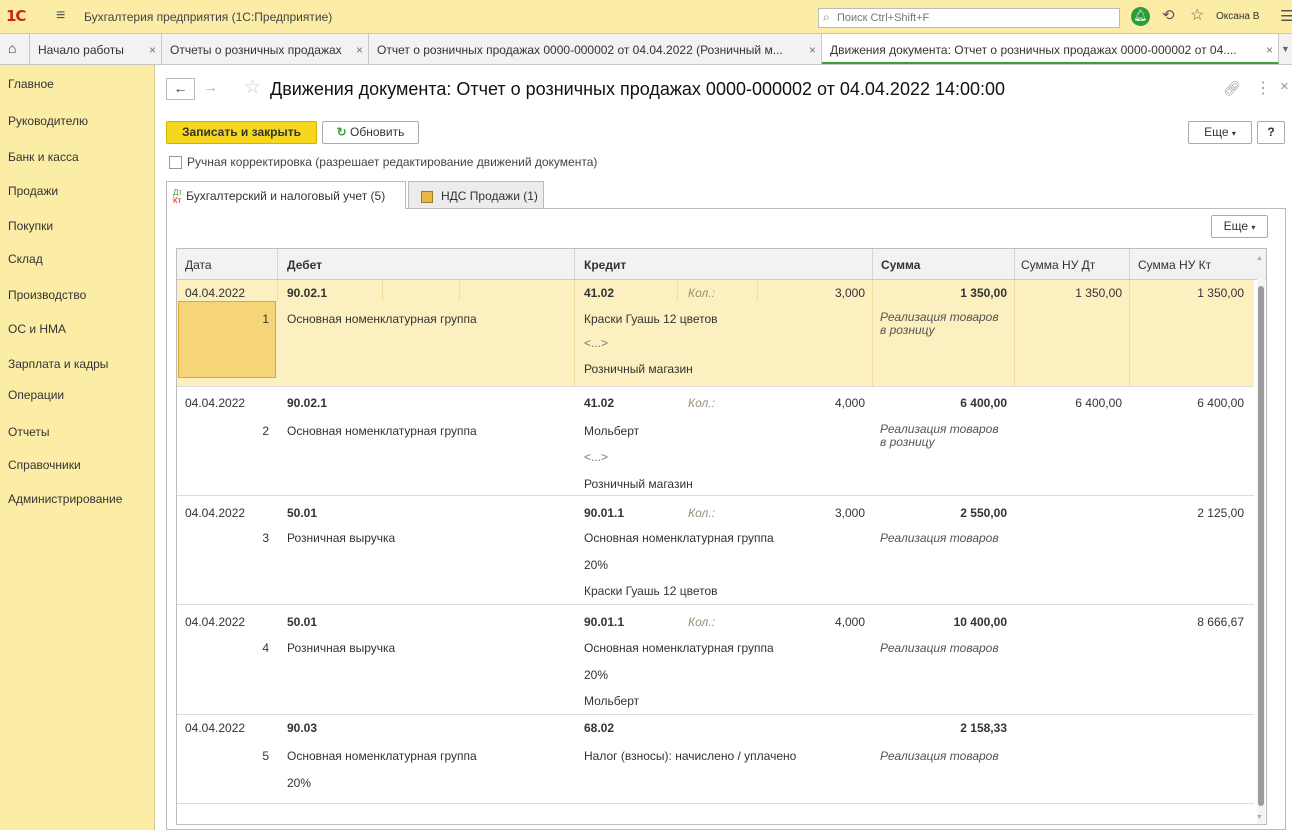 This screenshot has width=1292, height=830. I want to click on sidebar-item-catalogs: Справочники, so click(44, 465).